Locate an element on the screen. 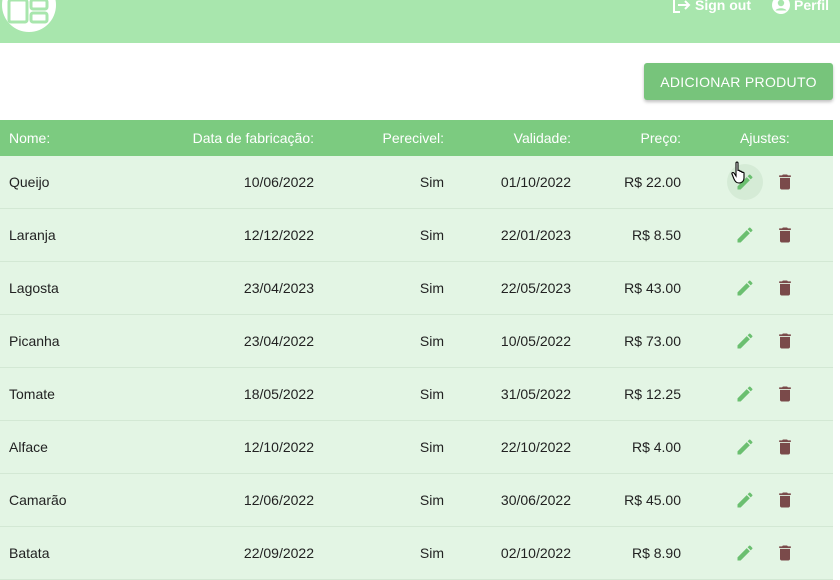  profile-link: Perfil is located at coordinates (800, 7).